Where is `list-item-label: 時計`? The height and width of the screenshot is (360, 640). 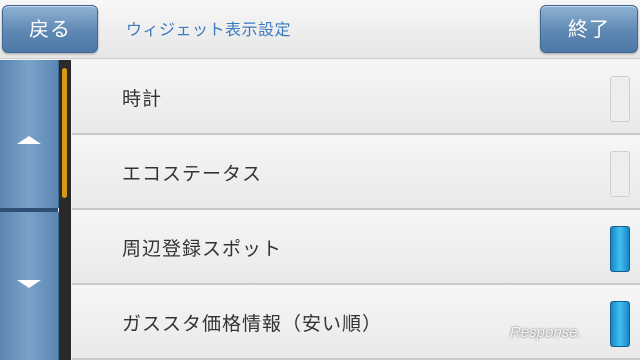 list-item-label: 時計 is located at coordinates (142, 99).